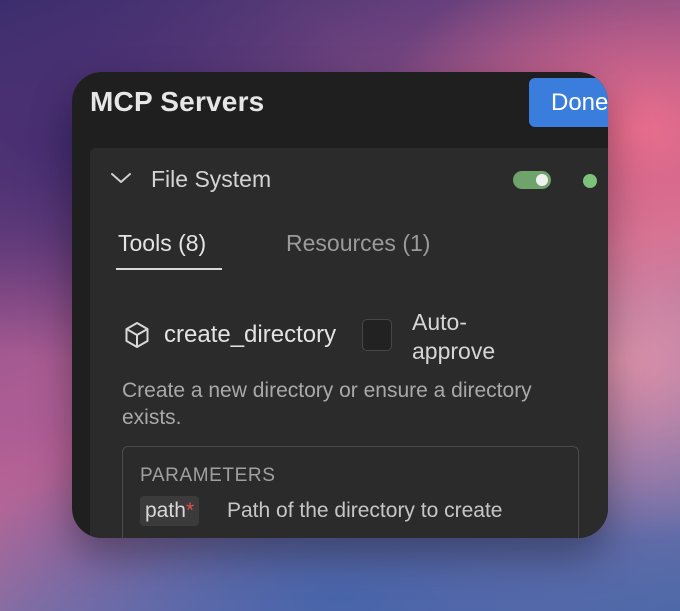  I want to click on cube-icon, so click(137, 335).